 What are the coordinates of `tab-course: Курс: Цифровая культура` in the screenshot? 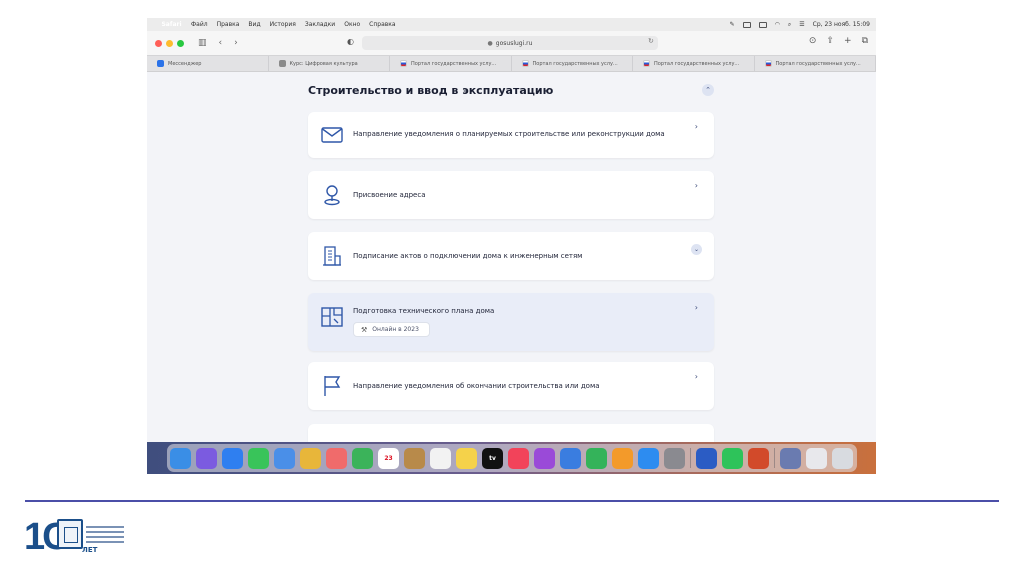 It's located at (329, 63).